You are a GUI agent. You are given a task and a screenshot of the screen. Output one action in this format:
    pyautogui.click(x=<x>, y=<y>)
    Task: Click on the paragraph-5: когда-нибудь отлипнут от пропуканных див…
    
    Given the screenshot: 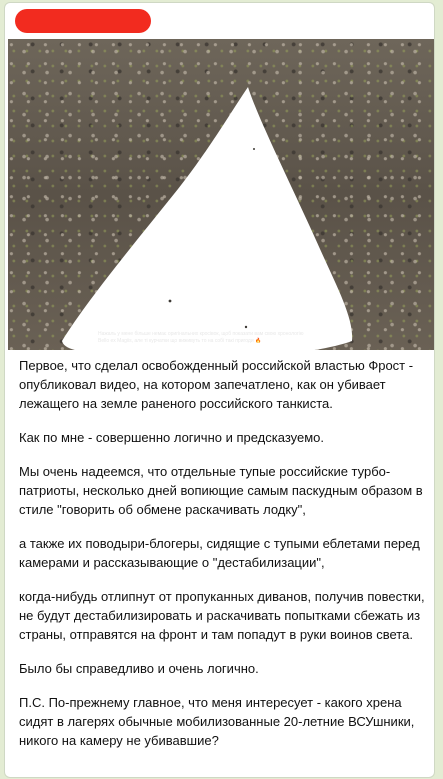 What is the action you would take?
    pyautogui.click(x=222, y=615)
    